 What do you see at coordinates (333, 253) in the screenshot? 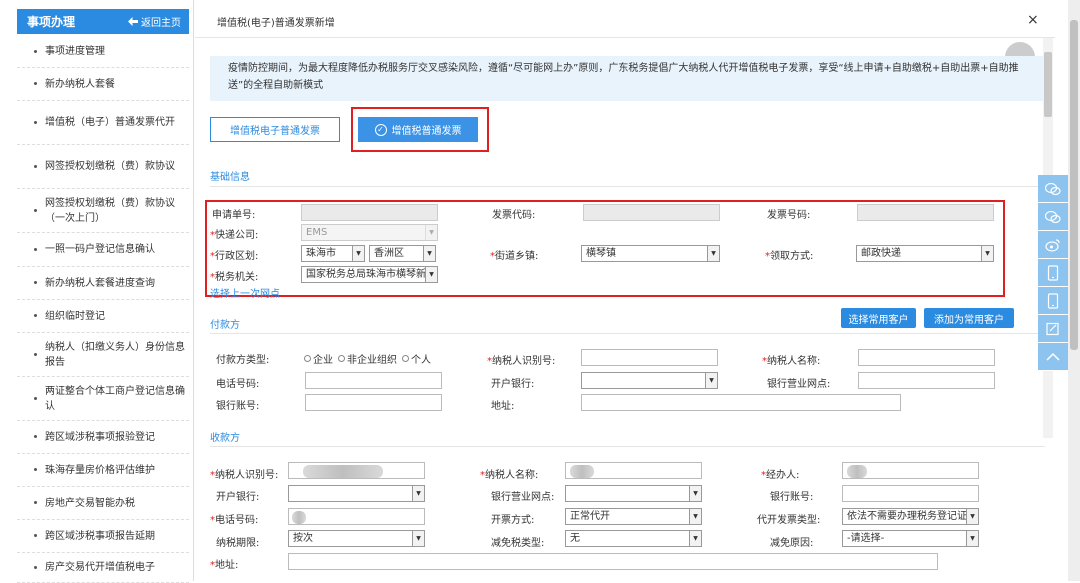
I see `city-select: 珠海市 ▼` at bounding box center [333, 253].